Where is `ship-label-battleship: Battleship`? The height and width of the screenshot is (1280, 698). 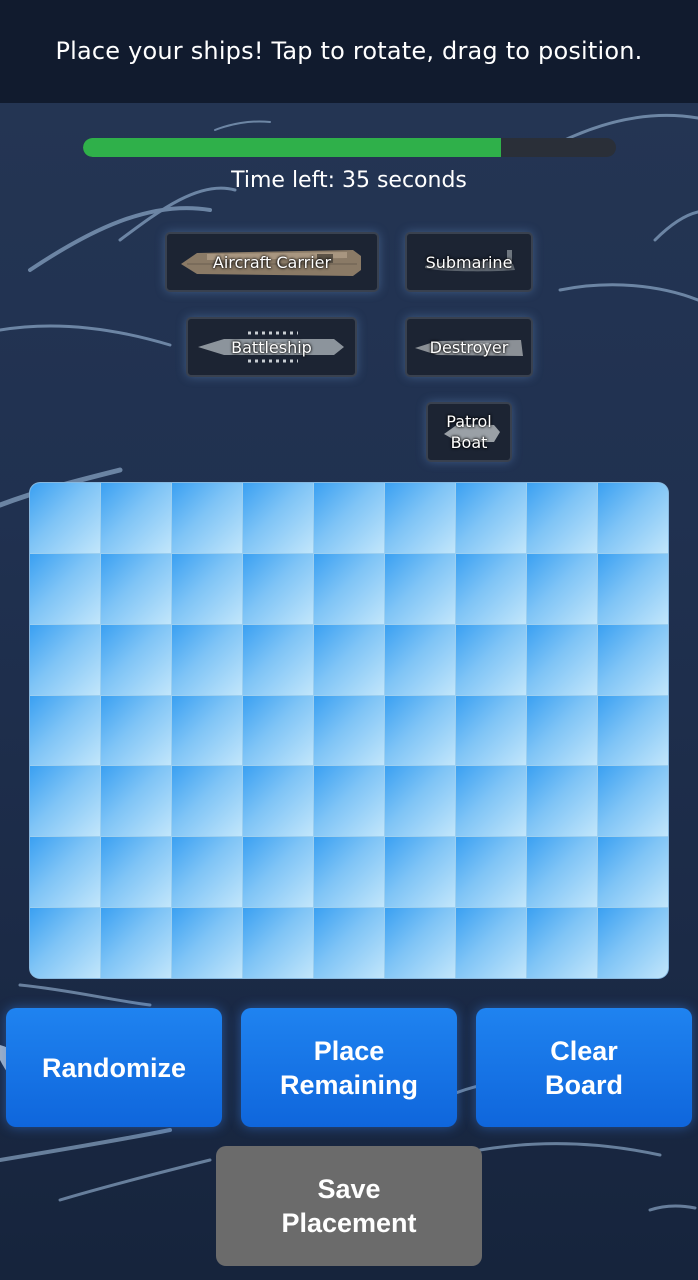
ship-label-battleship: Battleship is located at coordinates (271, 347).